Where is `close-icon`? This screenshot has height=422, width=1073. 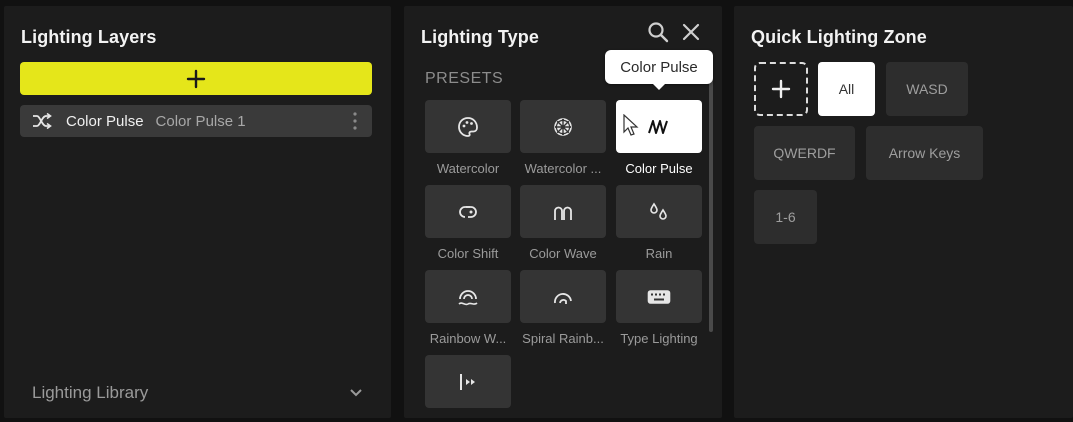
close-icon is located at coordinates (691, 32).